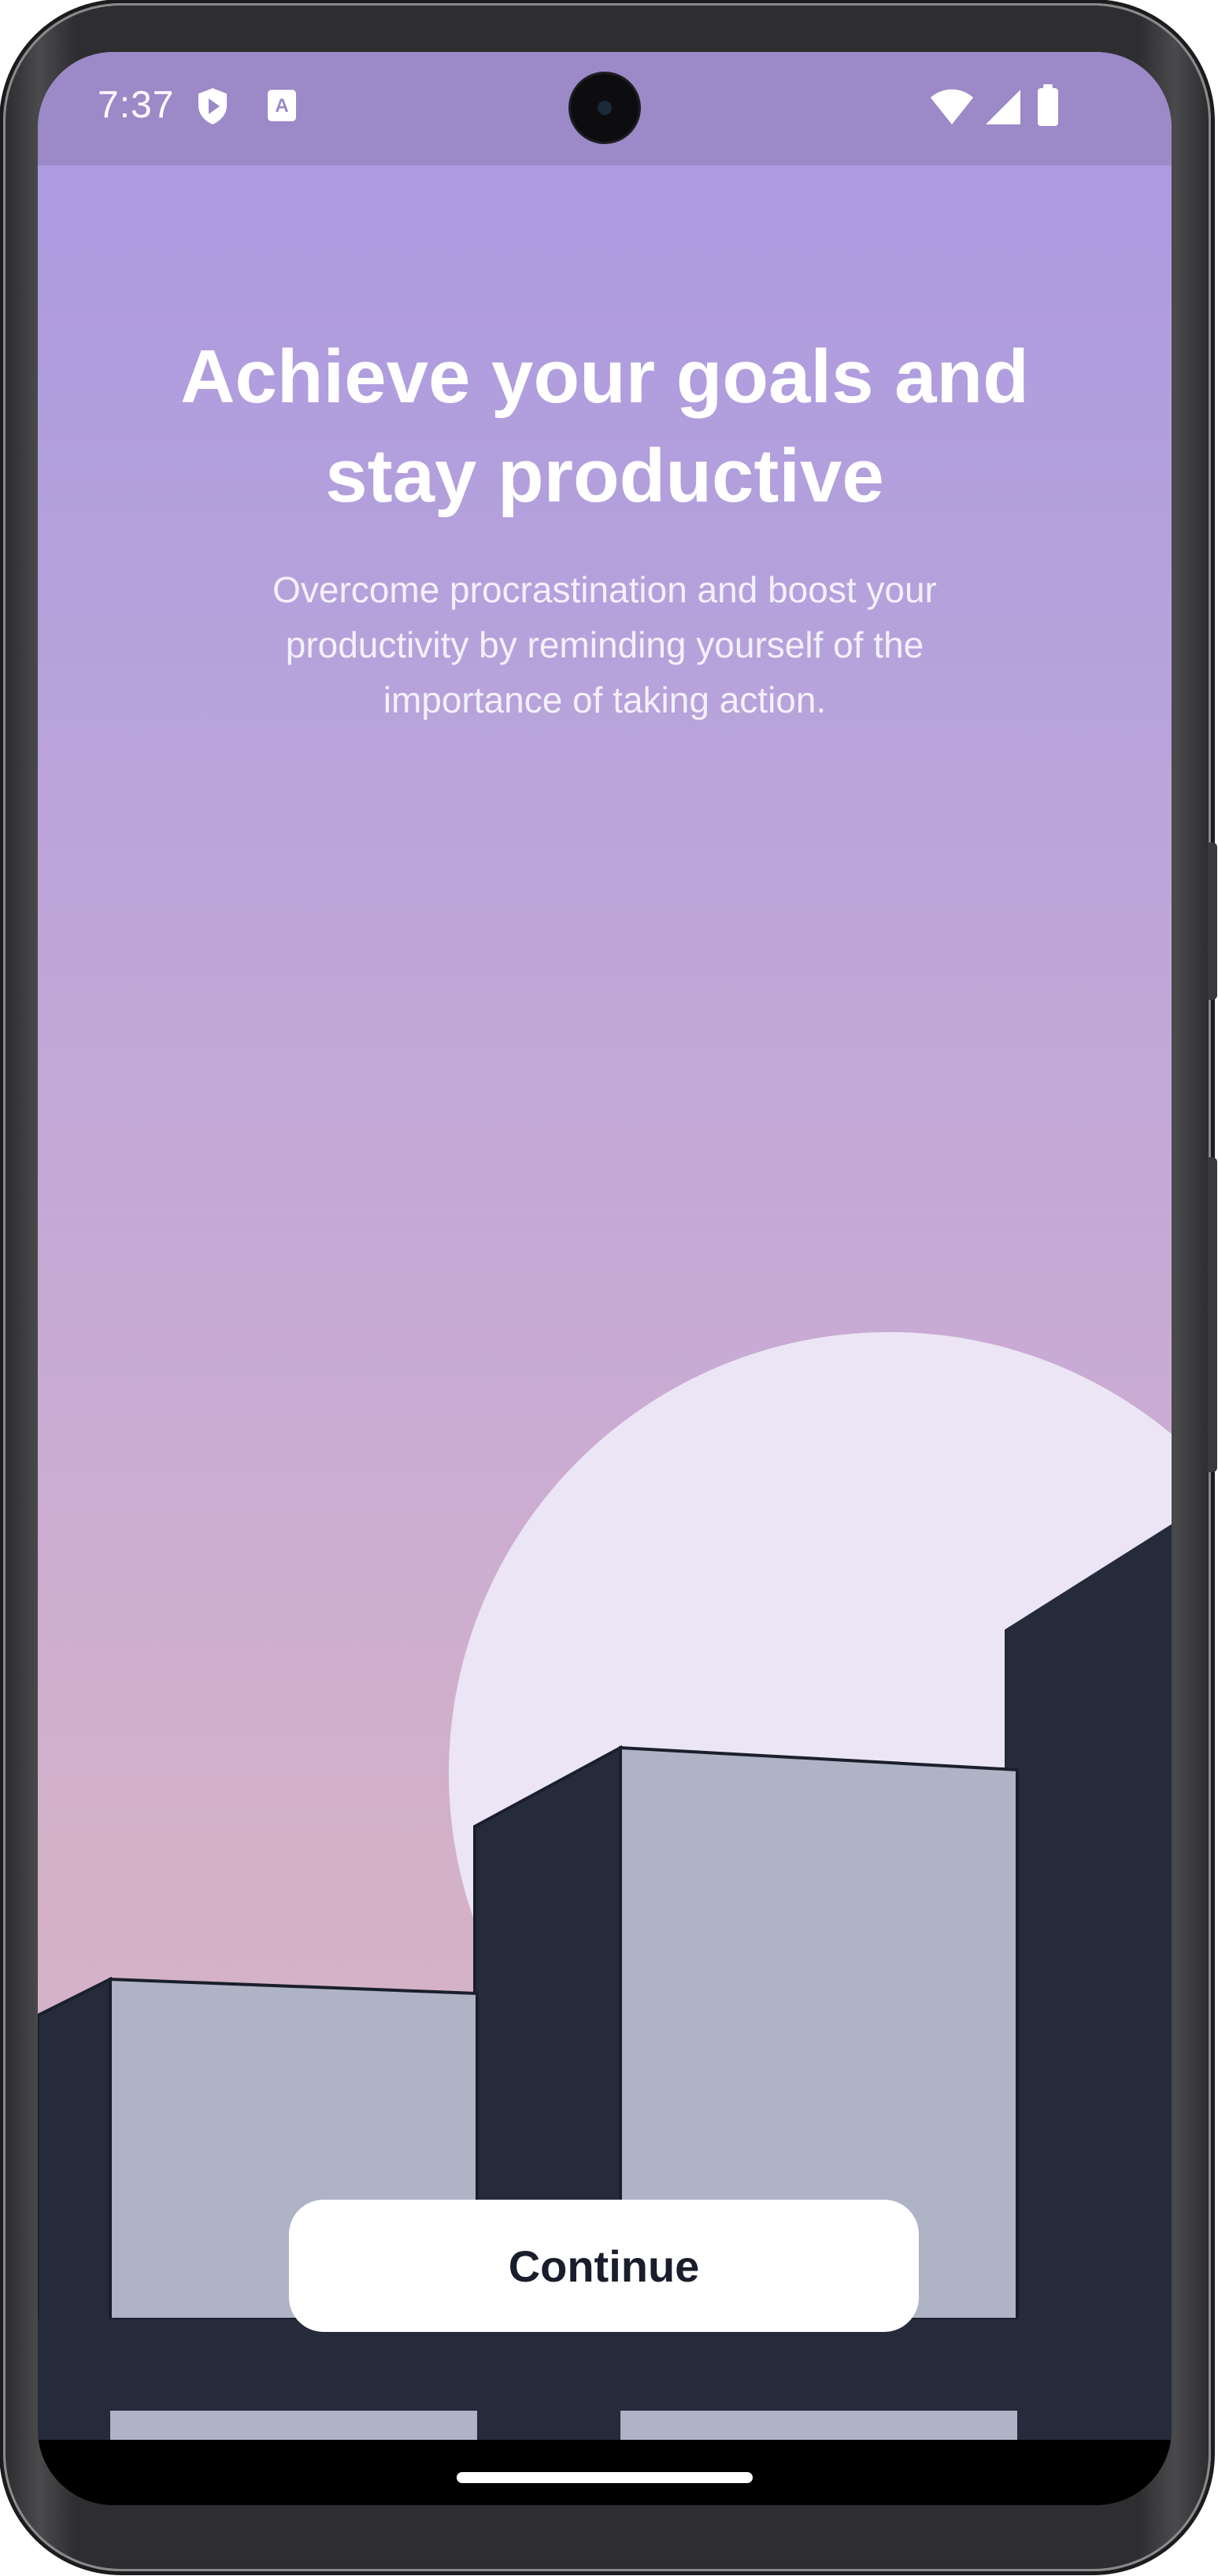 This screenshot has height=2576, width=1218. I want to click on battery-icon, so click(1048, 105).